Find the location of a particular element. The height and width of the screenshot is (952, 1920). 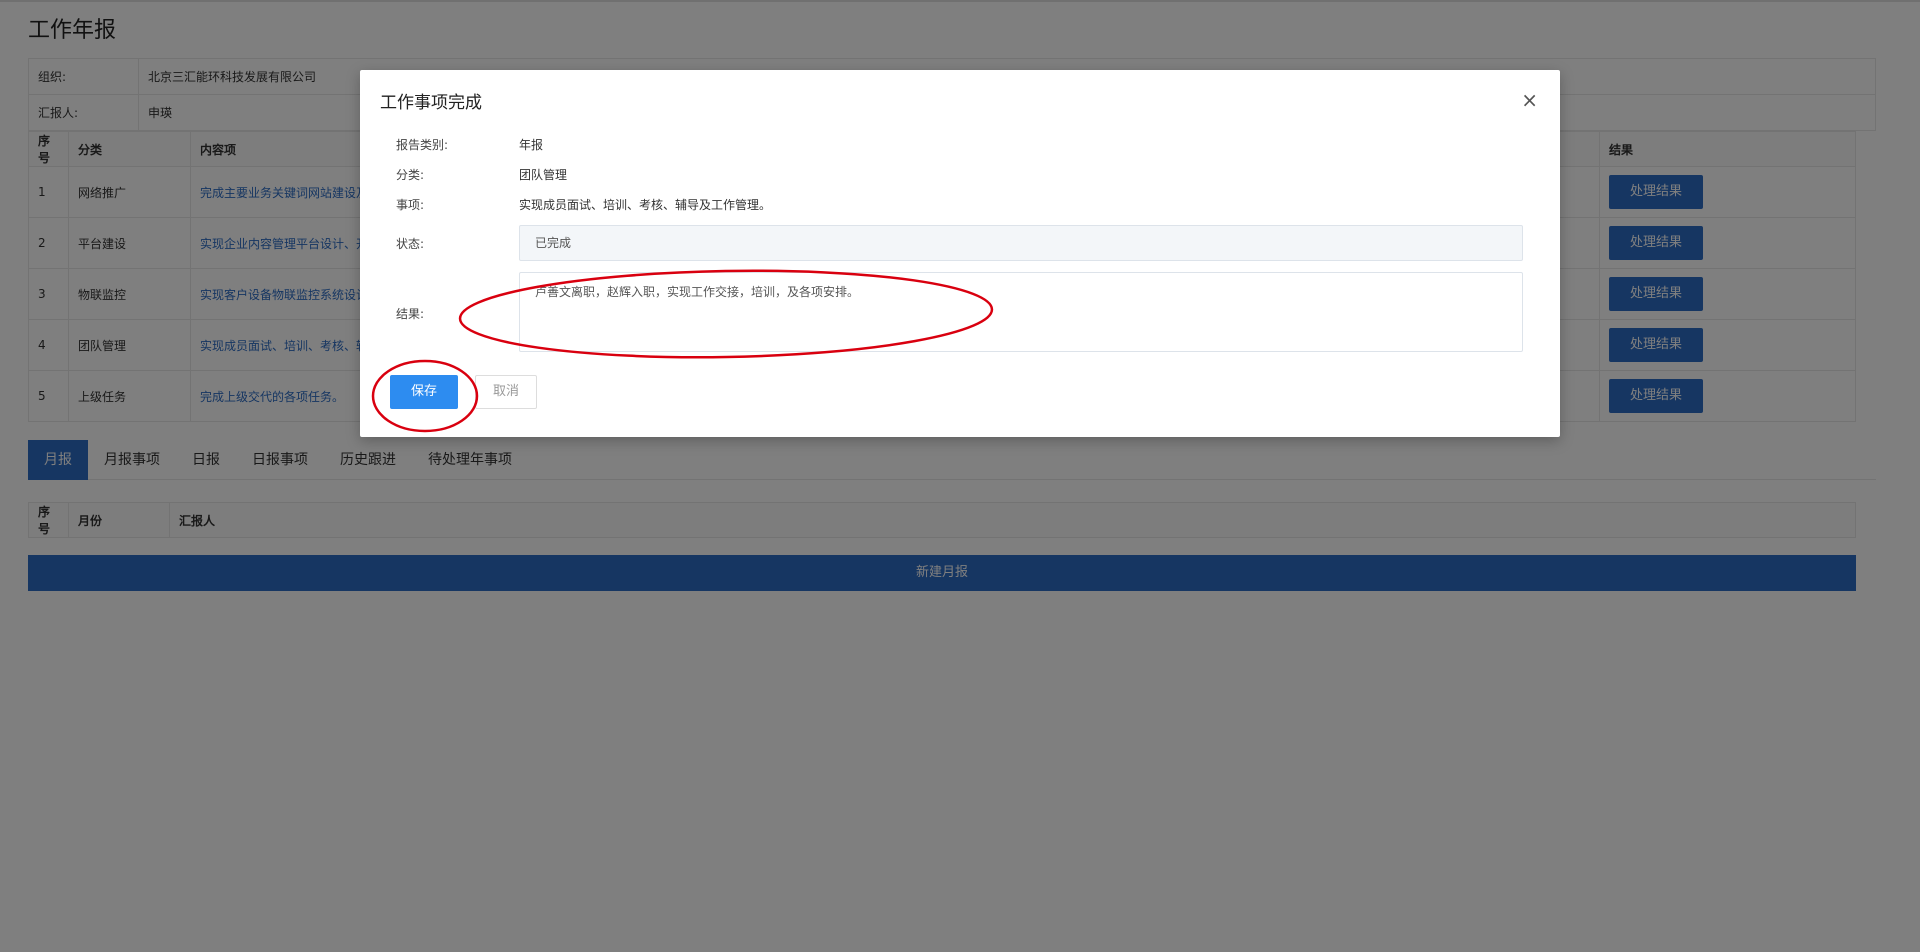

report-type-label: 报告类别: is located at coordinates (422, 145).